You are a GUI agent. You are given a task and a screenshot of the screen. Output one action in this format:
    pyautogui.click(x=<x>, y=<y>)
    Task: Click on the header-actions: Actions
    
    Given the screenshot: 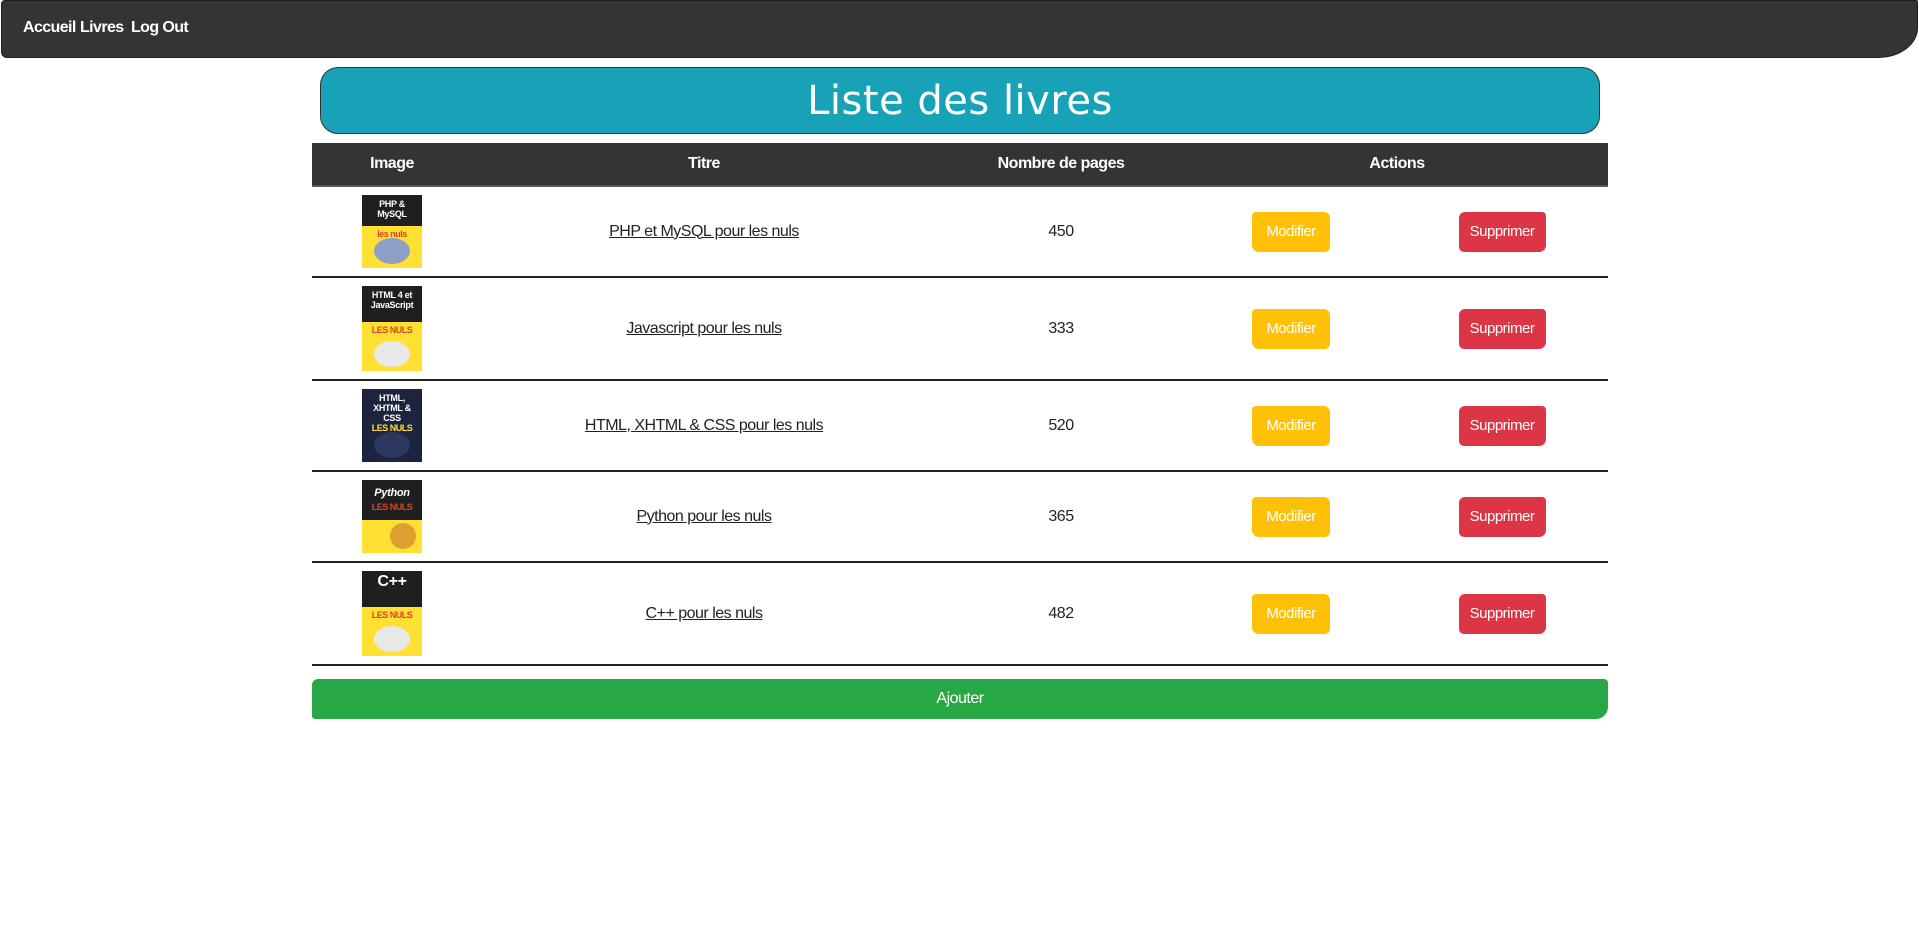 What is the action you would take?
    pyautogui.click(x=1397, y=165)
    